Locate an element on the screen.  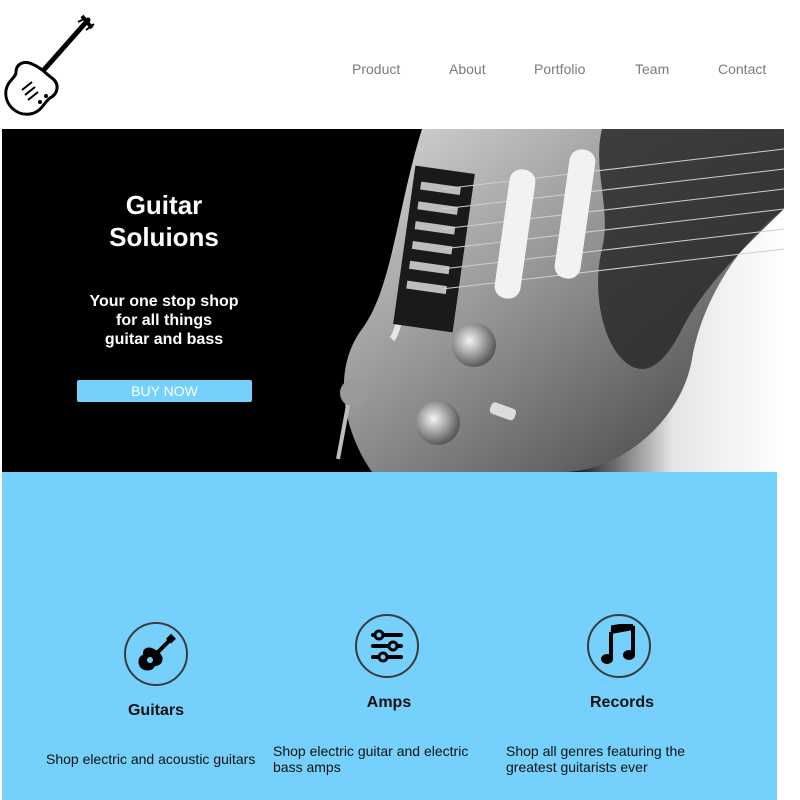
sliders-icon is located at coordinates (387, 646).